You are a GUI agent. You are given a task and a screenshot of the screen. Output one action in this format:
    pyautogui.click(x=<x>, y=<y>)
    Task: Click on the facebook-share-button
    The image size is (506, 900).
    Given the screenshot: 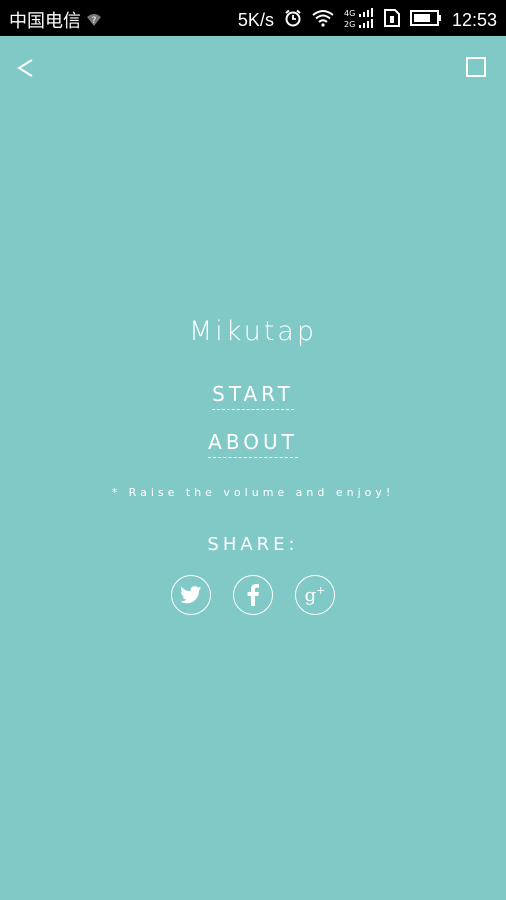 What is the action you would take?
    pyautogui.click(x=253, y=595)
    